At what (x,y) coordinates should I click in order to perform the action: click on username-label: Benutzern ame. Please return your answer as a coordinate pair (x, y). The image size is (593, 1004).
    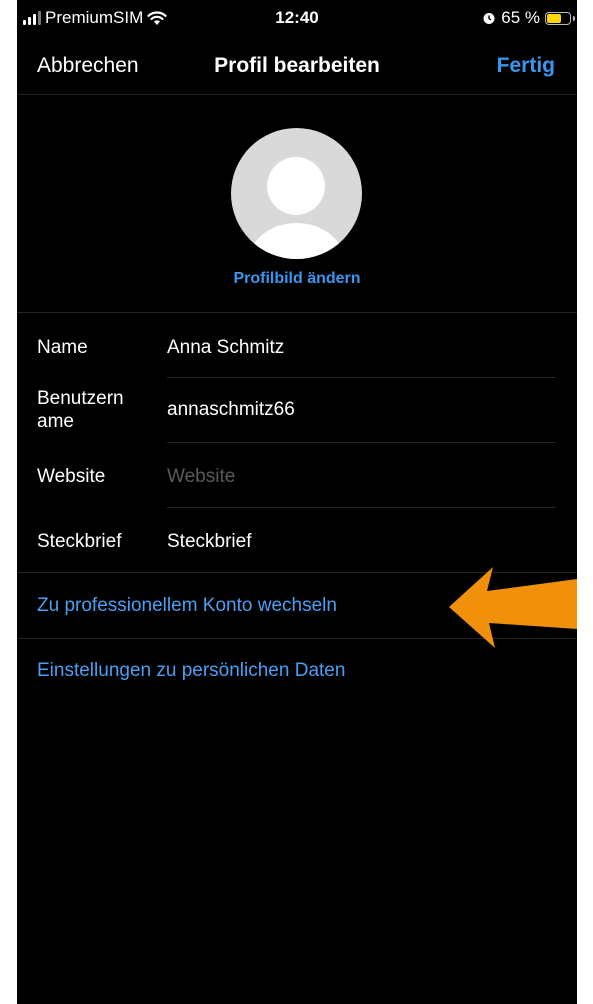
    Looking at the image, I should click on (80, 410).